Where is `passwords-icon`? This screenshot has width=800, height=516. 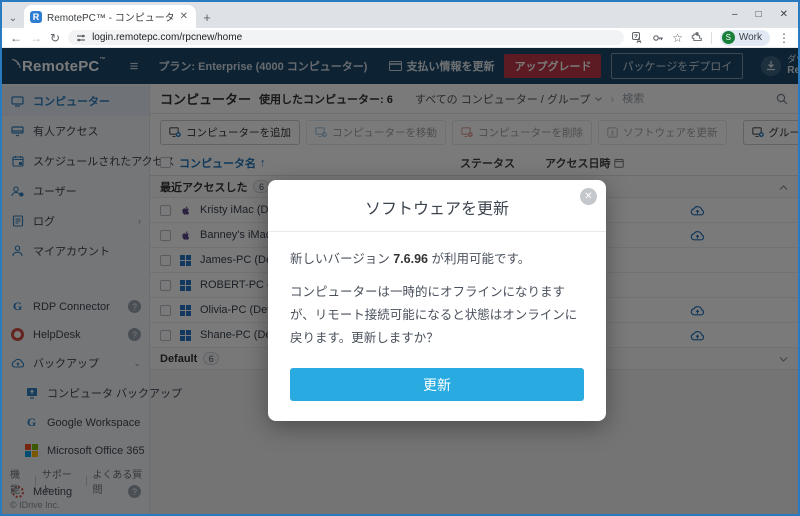
passwords-icon is located at coordinates (658, 38).